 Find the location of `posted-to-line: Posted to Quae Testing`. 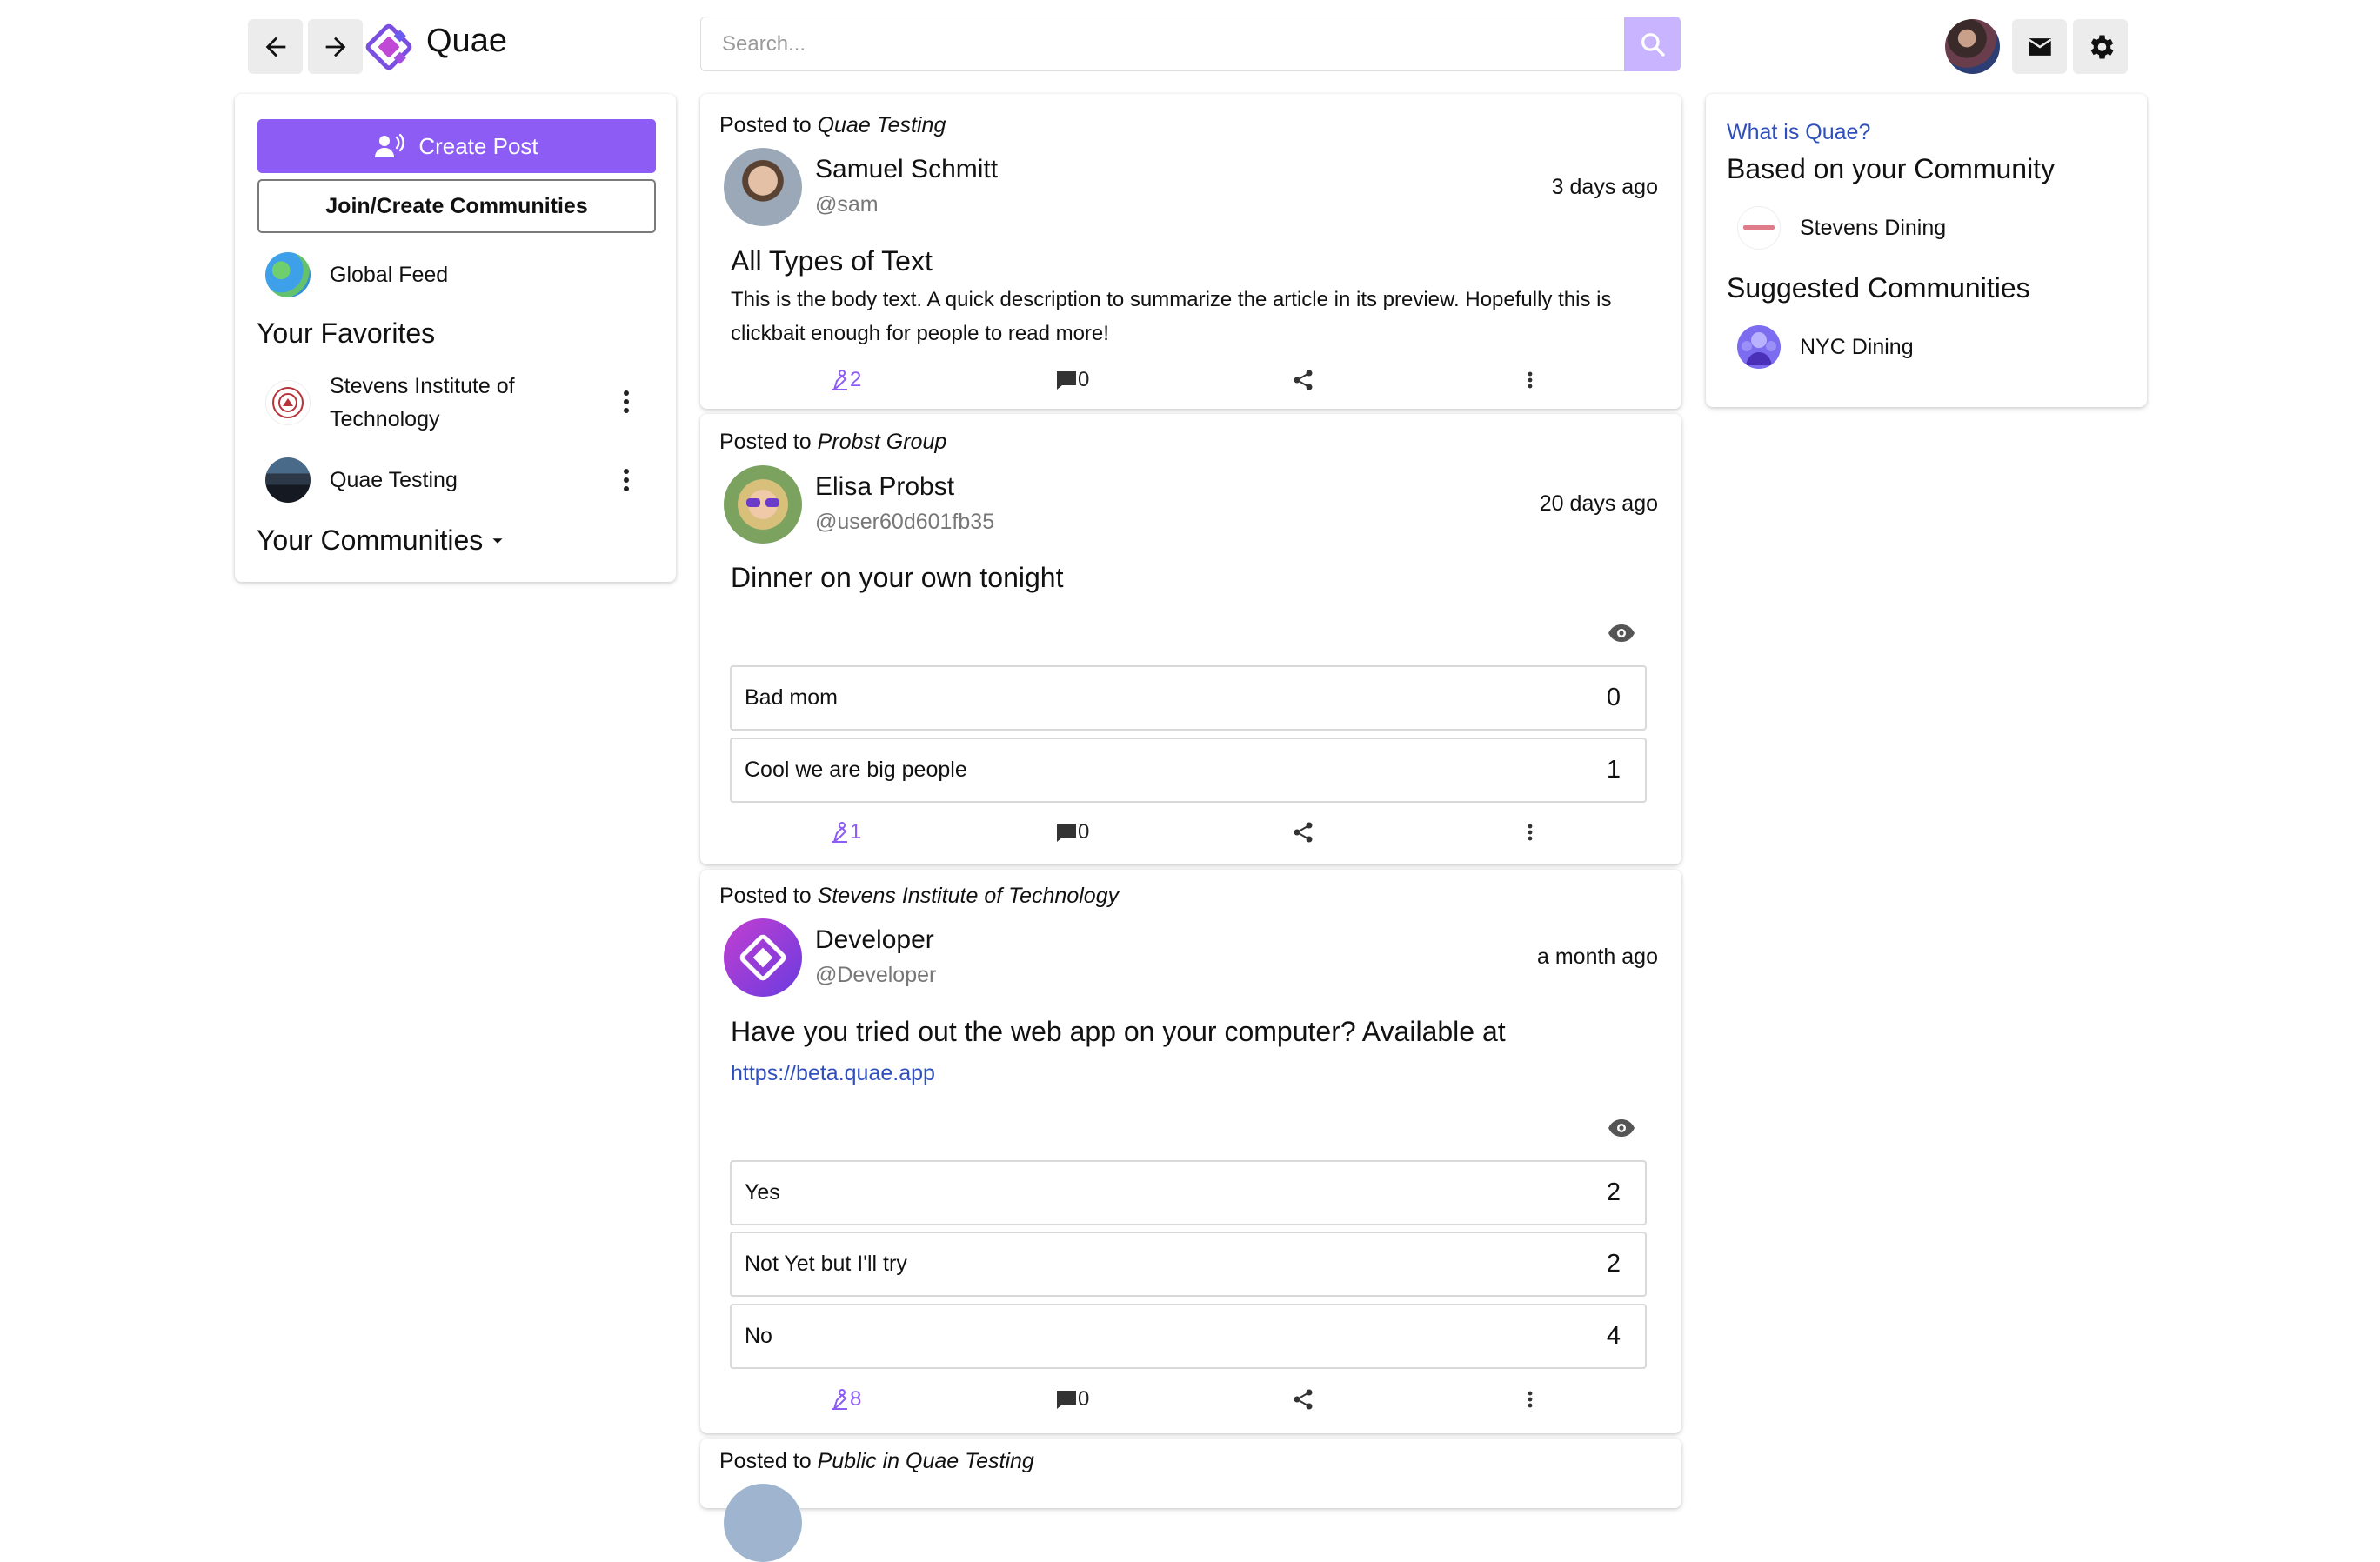

posted-to-line: Posted to Quae Testing is located at coordinates (832, 125).